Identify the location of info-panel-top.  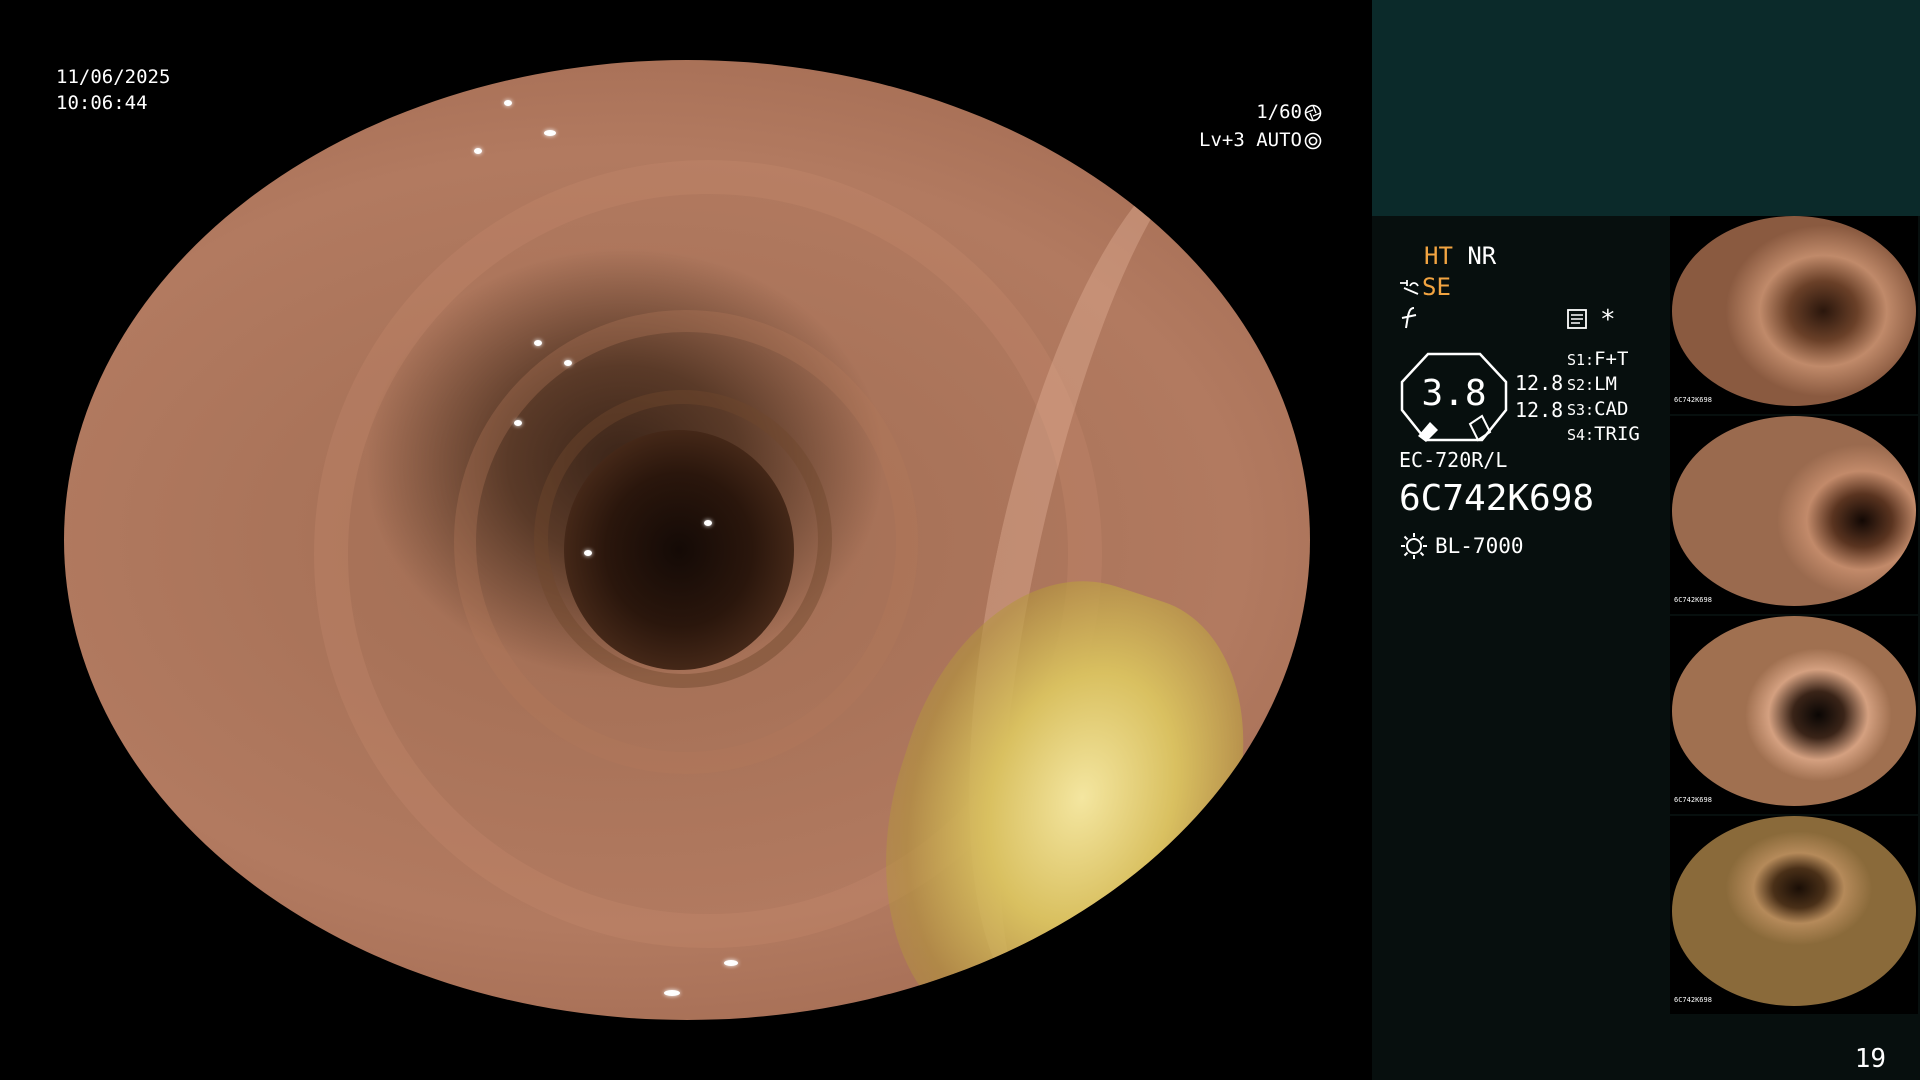
(1646, 108).